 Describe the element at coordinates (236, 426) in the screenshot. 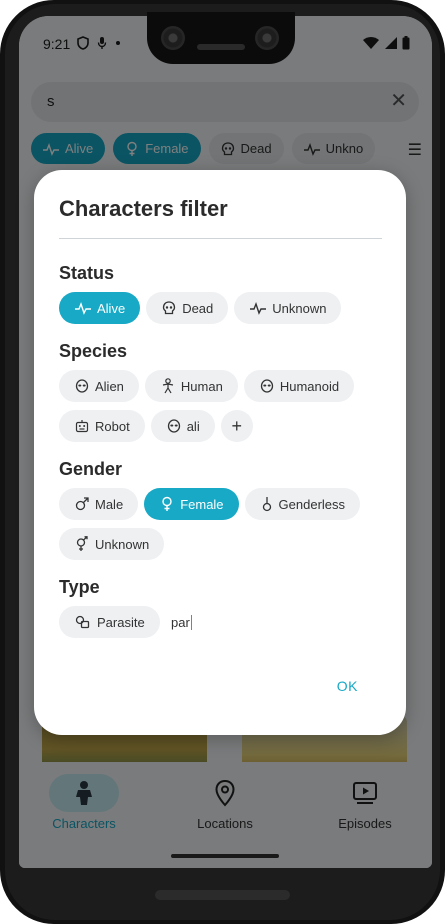

I see `add-species-button: +` at that location.